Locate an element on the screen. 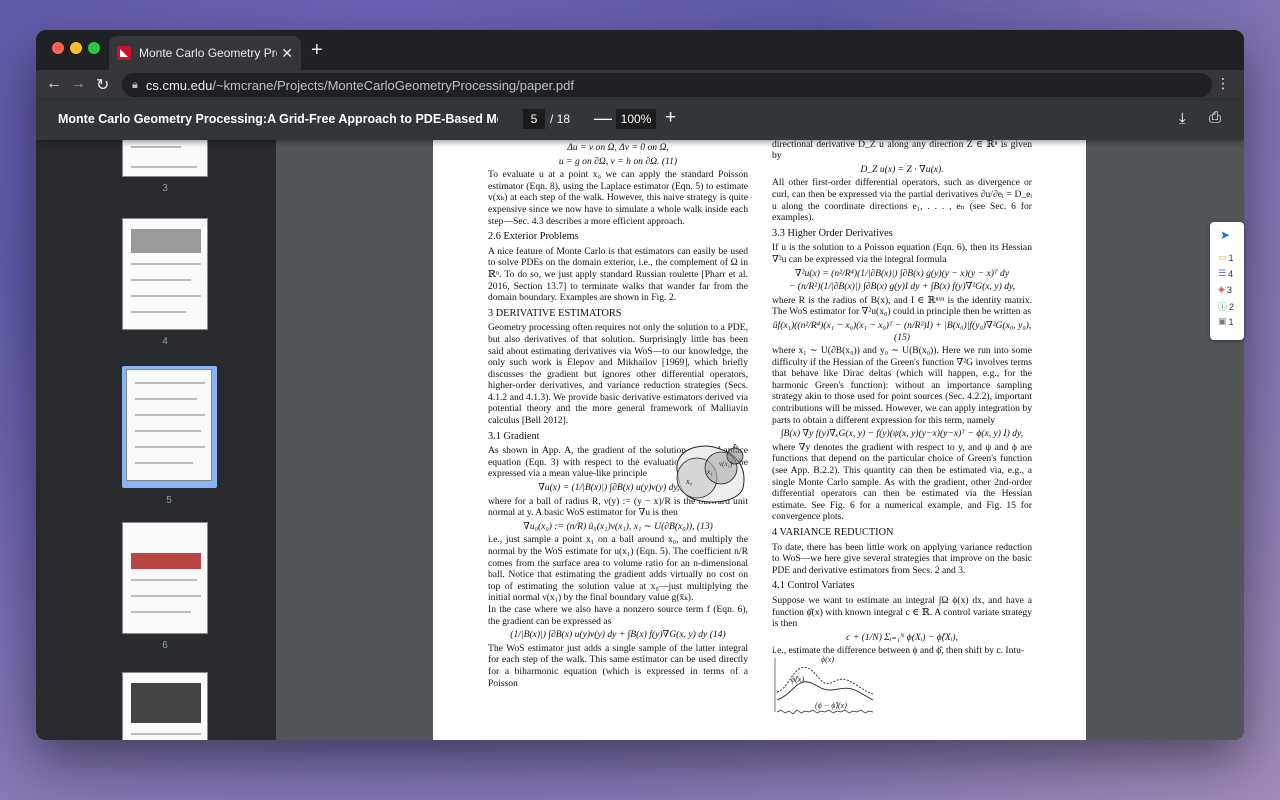  zoom-out-button: — is located at coordinates (603, 118).